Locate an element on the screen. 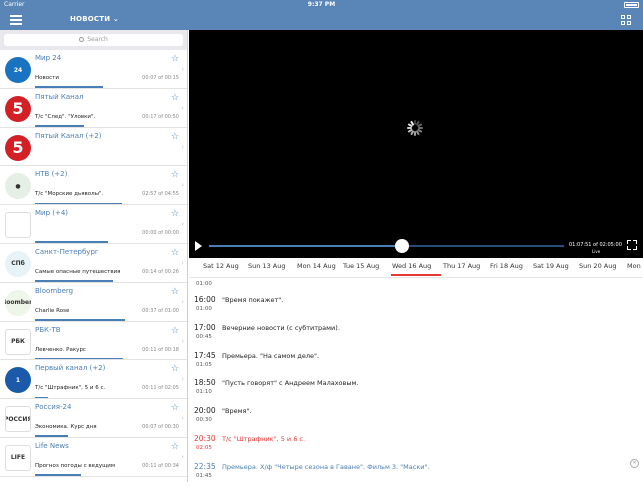 The width and height of the screenshot is (643, 487). program-row: 20:3002:05Т/с "Штрафник", 5 и 6 с. is located at coordinates (416, 445).